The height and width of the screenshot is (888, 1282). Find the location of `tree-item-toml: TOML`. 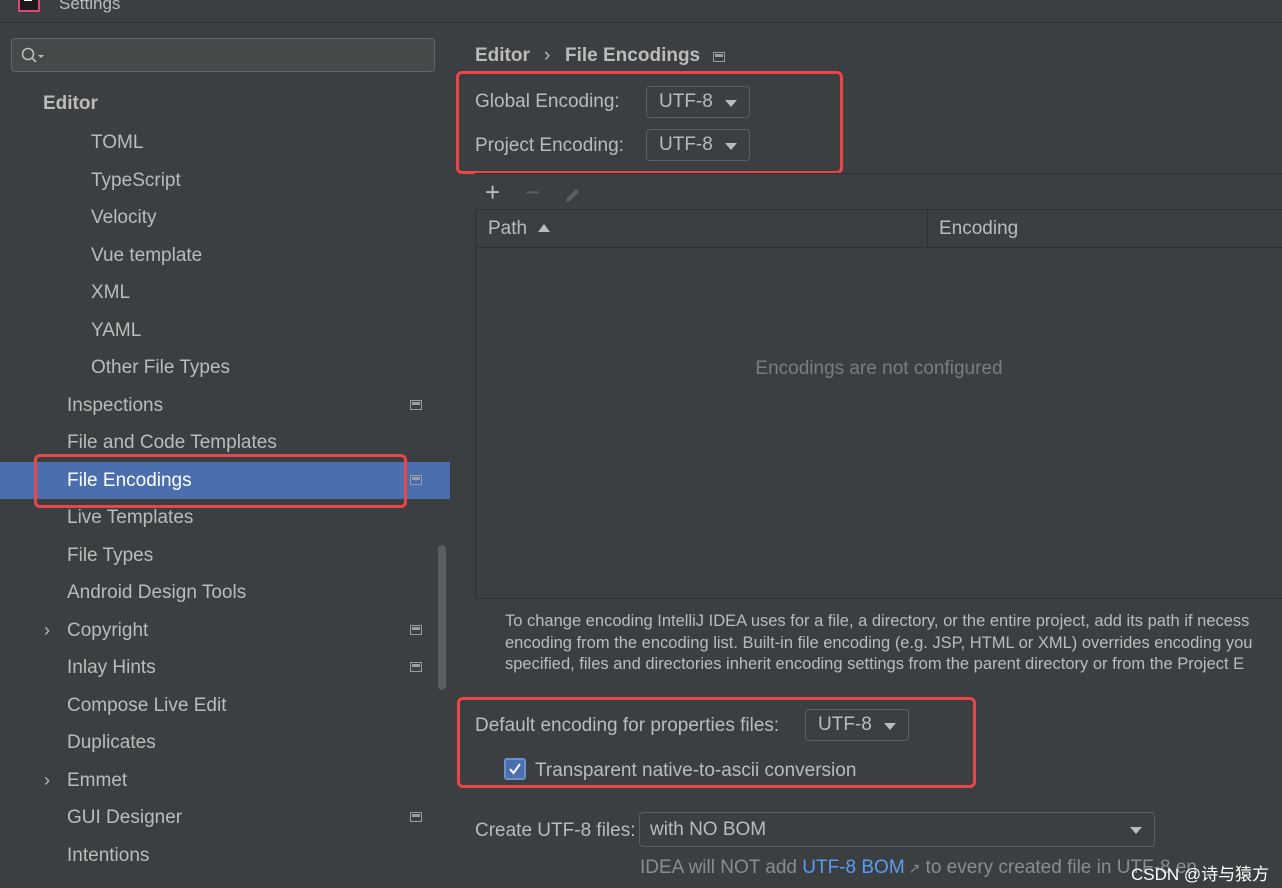

tree-item-toml: TOML is located at coordinates (225, 142).